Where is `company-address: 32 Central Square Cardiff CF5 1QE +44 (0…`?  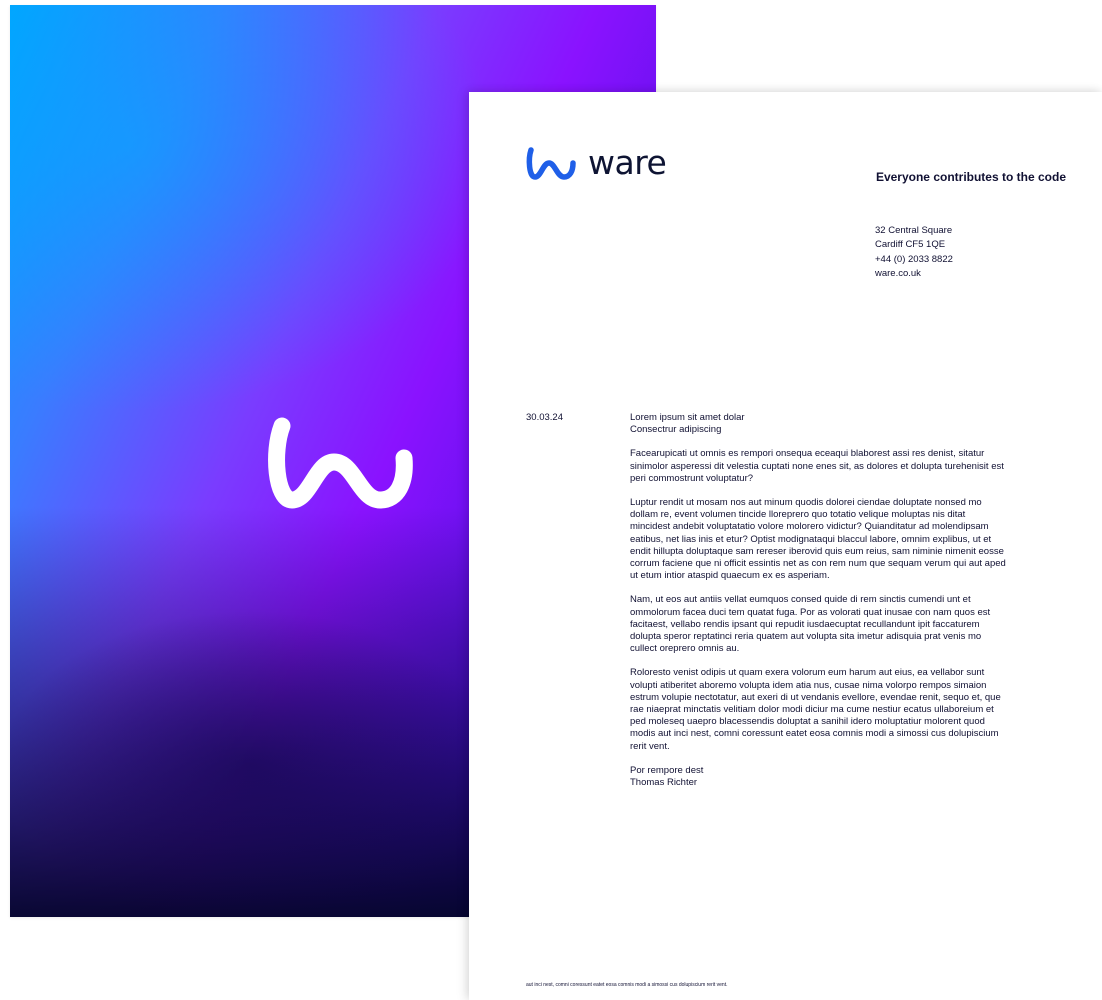
company-address: 32 Central Square Cardiff CF5 1QE +44 (0… is located at coordinates (914, 253).